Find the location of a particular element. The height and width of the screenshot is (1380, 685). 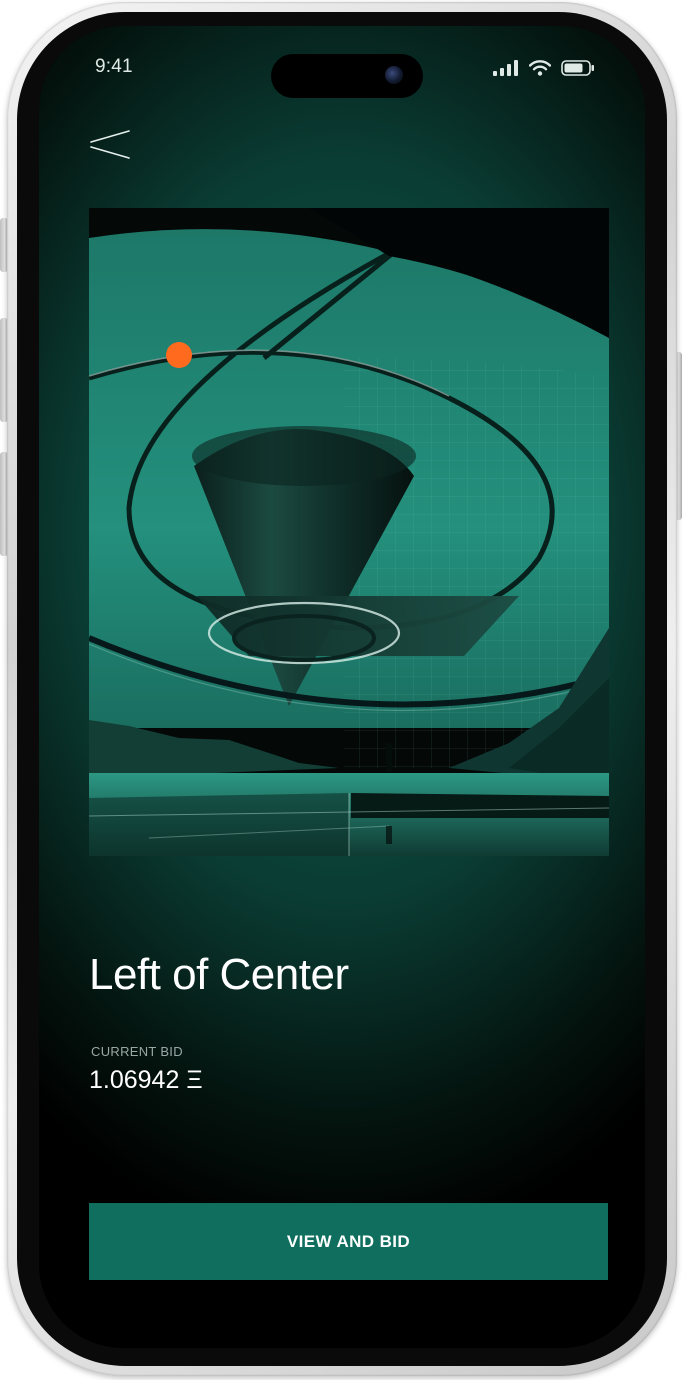

dynamic-island is located at coordinates (347, 76).